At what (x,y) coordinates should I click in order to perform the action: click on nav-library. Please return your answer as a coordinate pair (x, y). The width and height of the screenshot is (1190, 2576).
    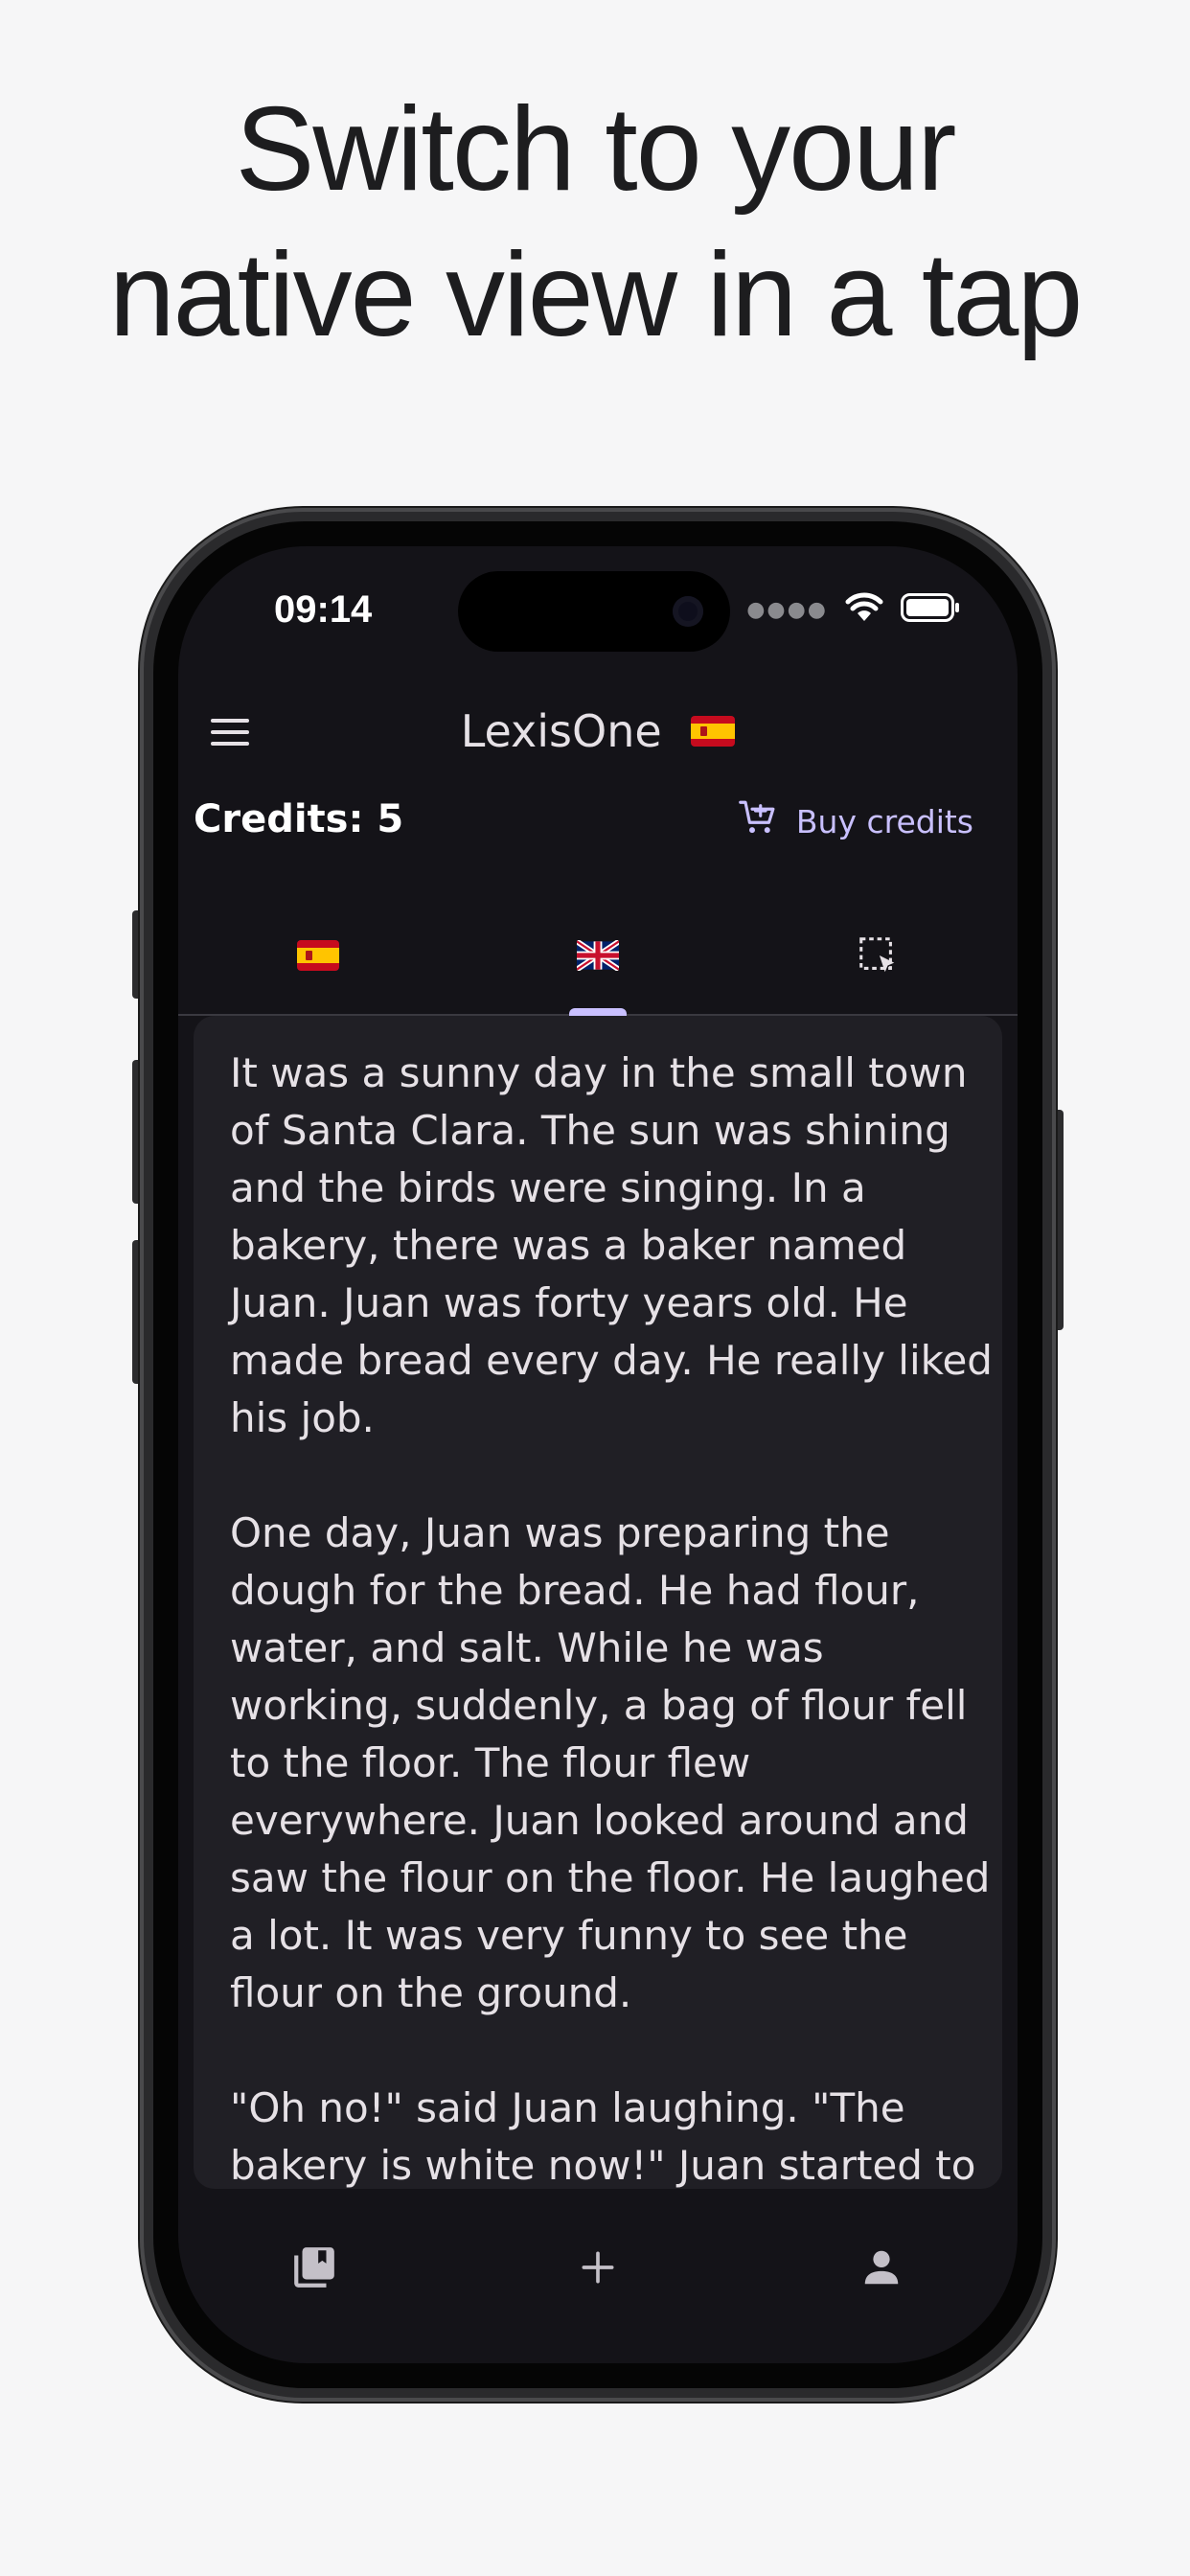
    Looking at the image, I should click on (315, 2269).